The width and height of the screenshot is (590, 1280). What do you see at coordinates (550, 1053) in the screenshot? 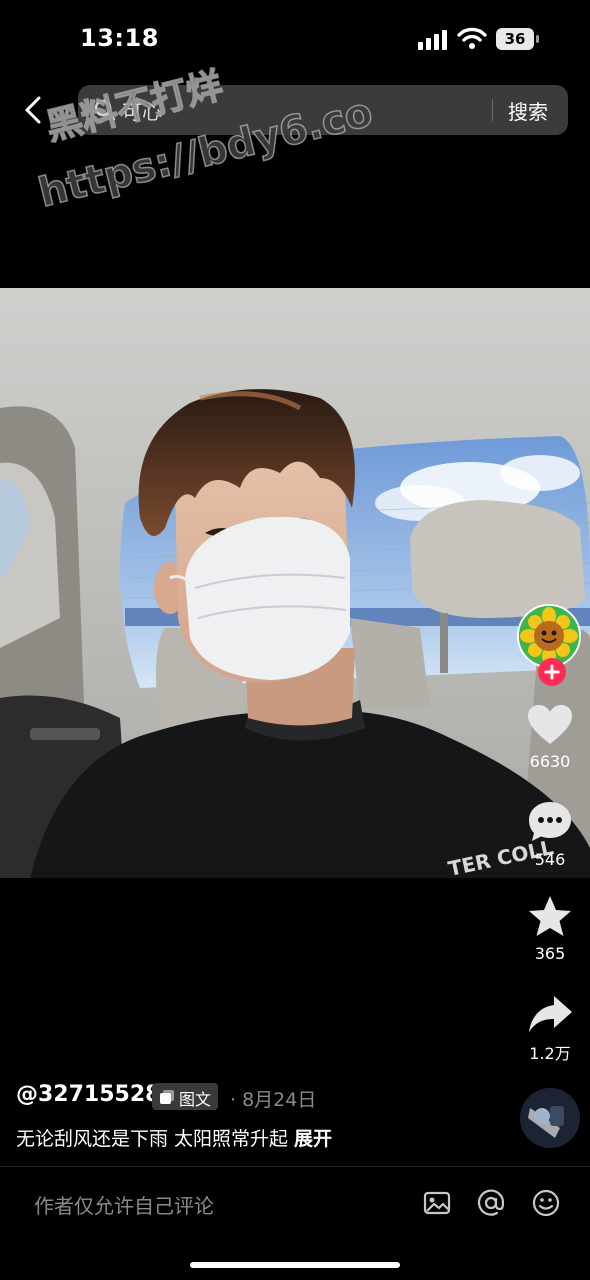
I see `share-count: 1.2万` at bounding box center [550, 1053].